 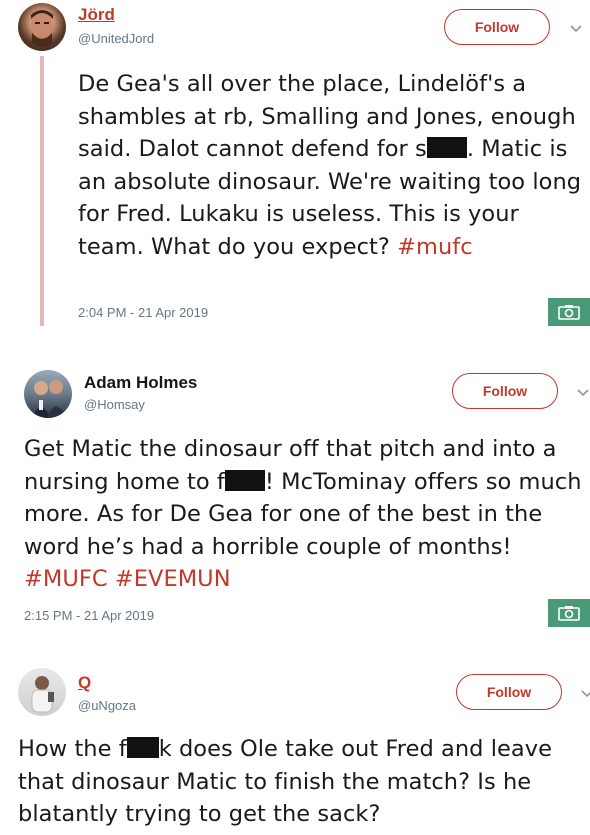 What do you see at coordinates (42, 191) in the screenshot?
I see `thread-line` at bounding box center [42, 191].